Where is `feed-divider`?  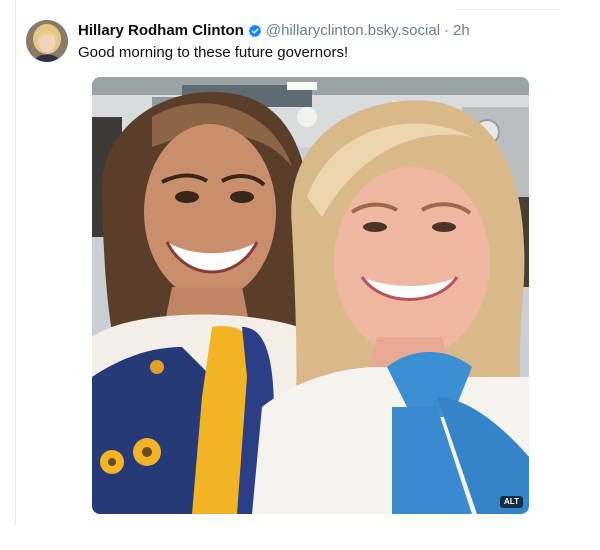
feed-divider is located at coordinates (507, 9).